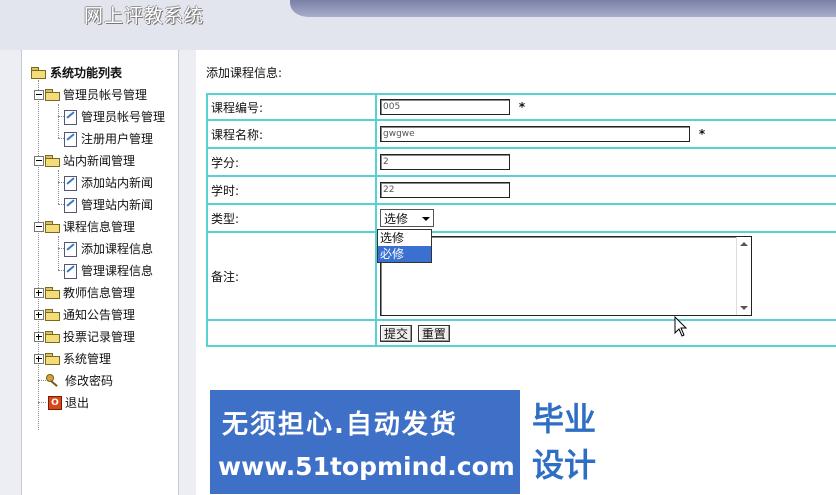 This screenshot has height=495, width=836. I want to click on sidebar-item-label: 退出, so click(77, 403).